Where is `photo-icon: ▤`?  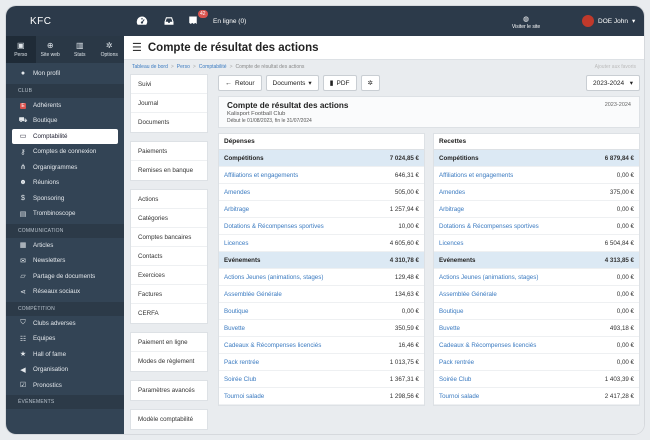
photo-icon: ▤ is located at coordinates (23, 214).